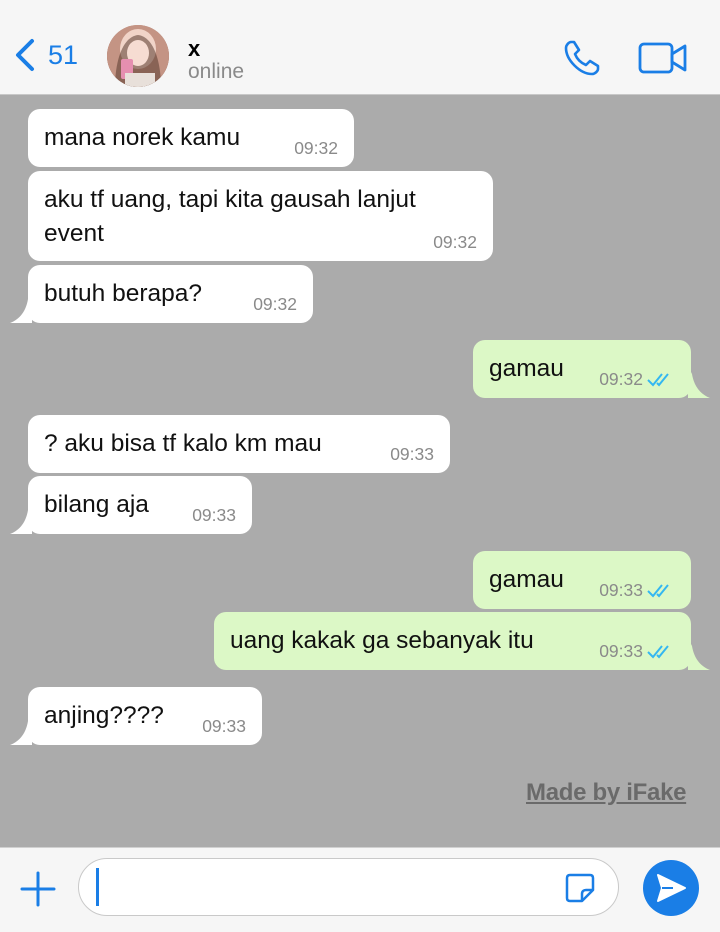 This screenshot has width=720, height=932. I want to click on watermark: Made by iFake, so click(606, 792).